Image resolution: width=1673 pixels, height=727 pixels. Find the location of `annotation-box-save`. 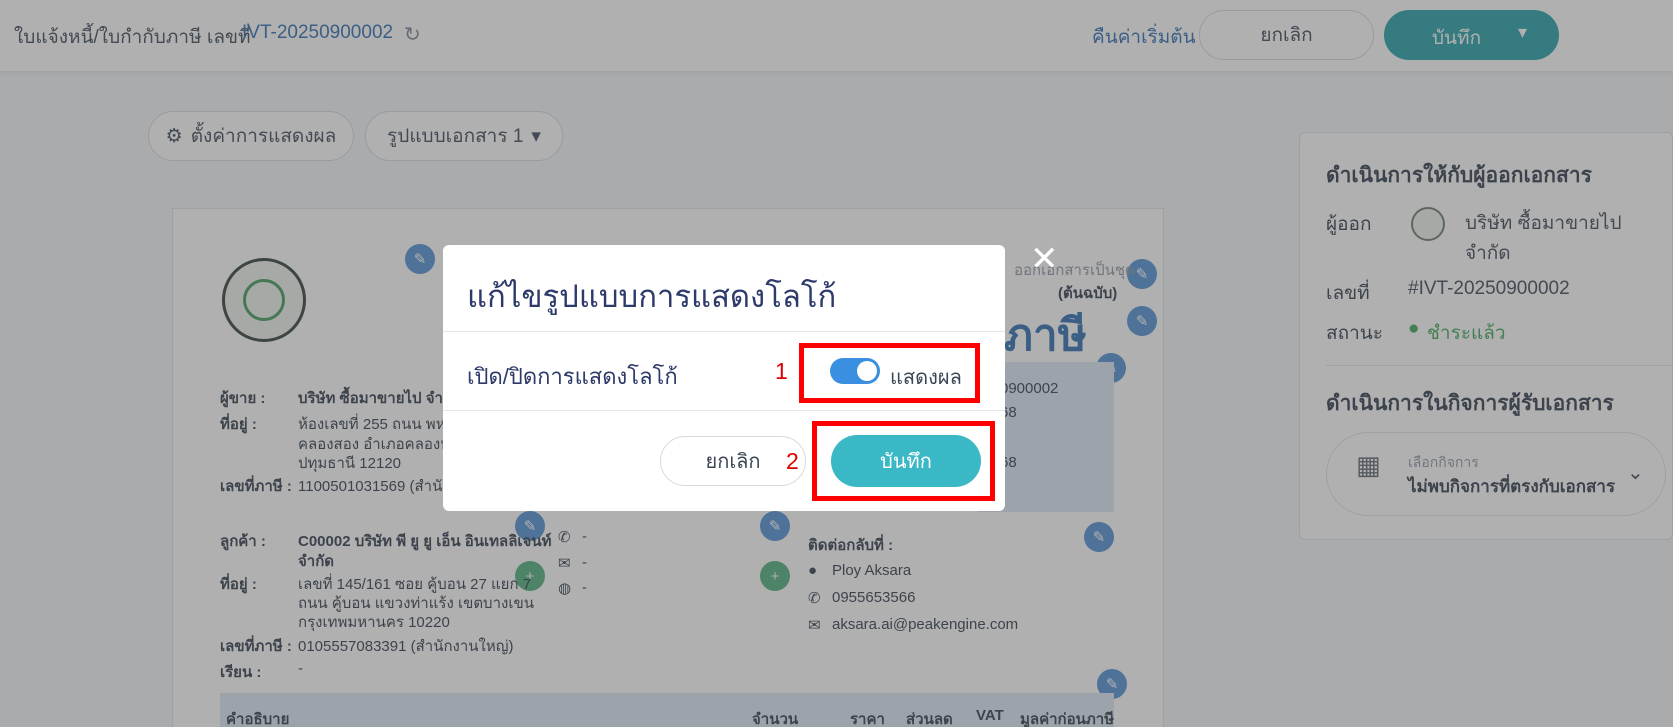

annotation-box-save is located at coordinates (903, 461).